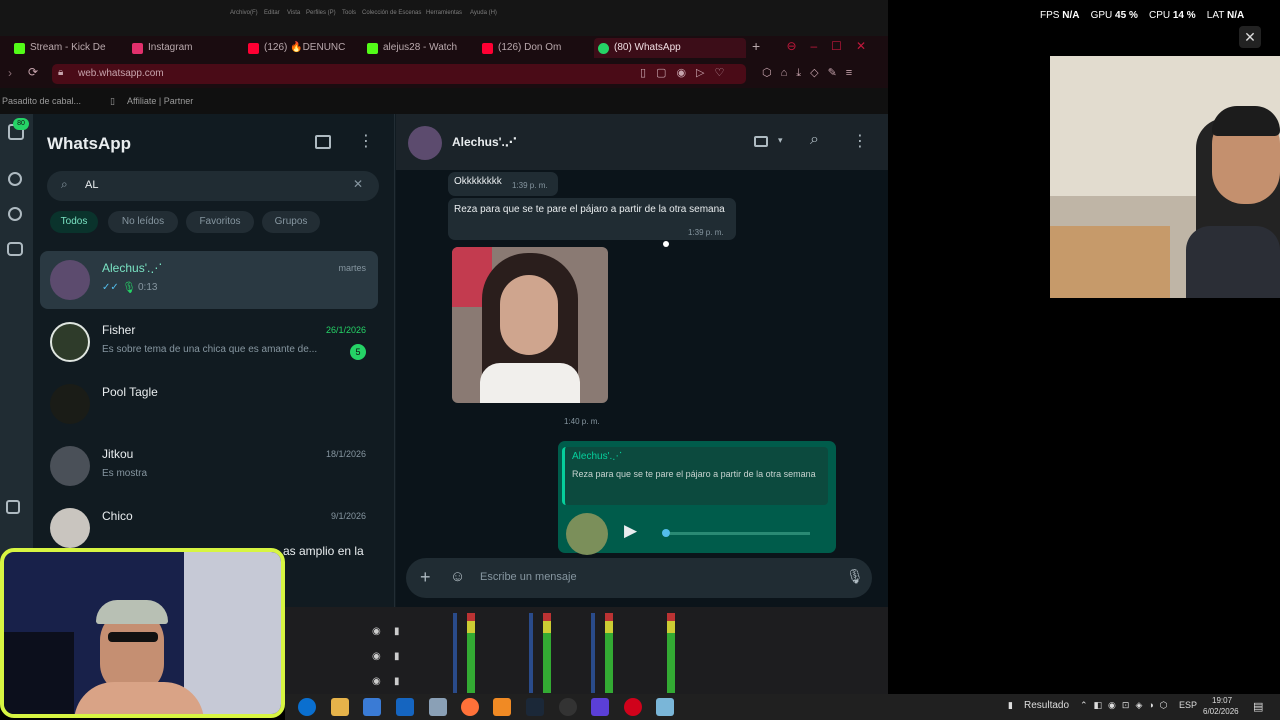 The image size is (1280, 720). I want to click on menu-item: Herramientas, so click(444, 13).